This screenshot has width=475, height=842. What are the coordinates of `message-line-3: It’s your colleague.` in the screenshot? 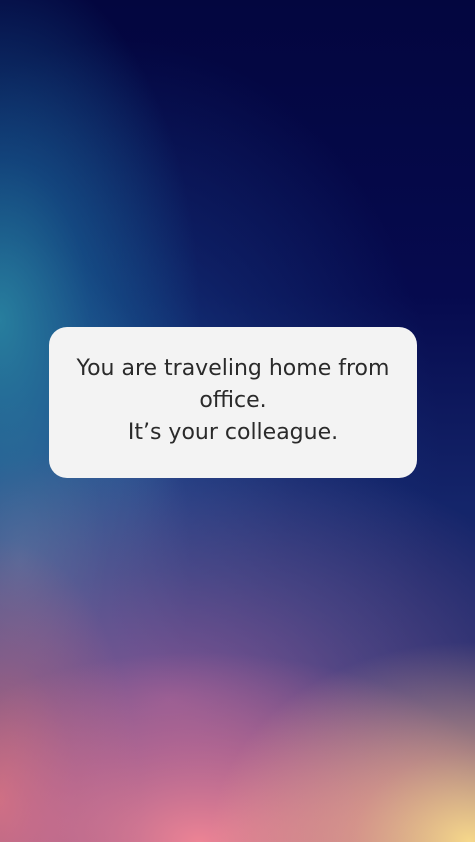 It's located at (233, 432).